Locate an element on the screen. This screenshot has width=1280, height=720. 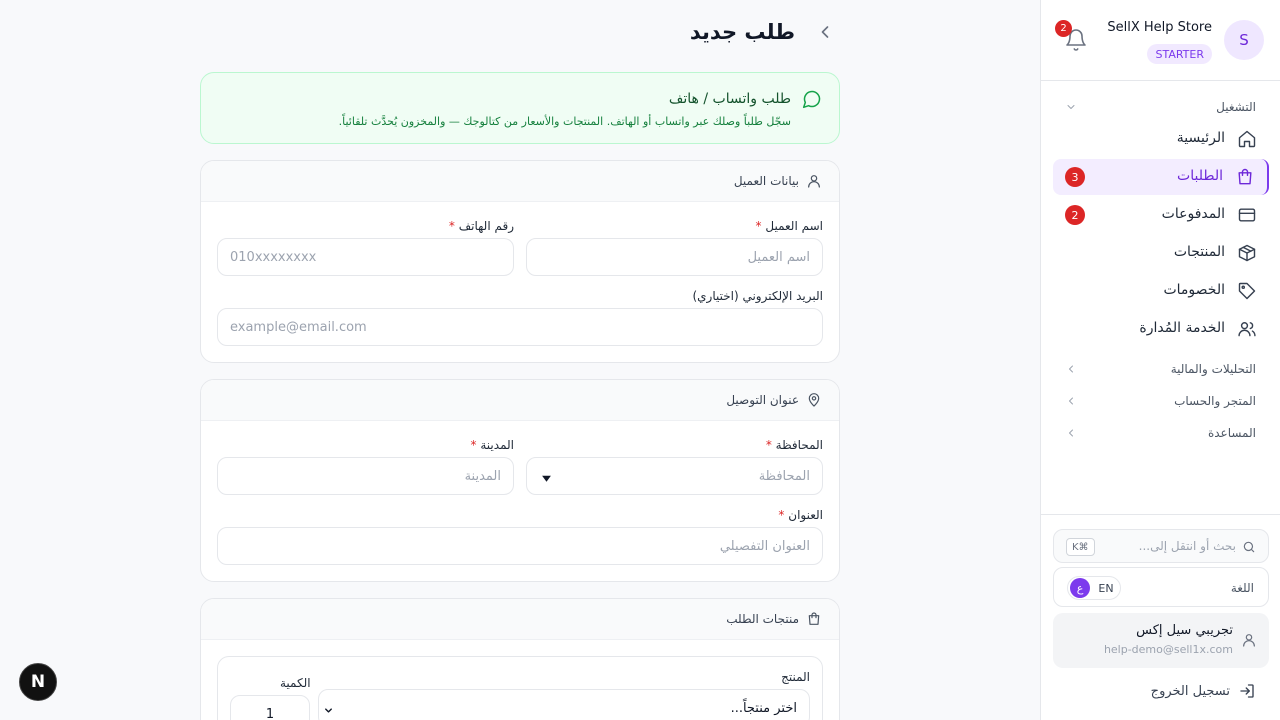
customer-card-header: بيانات العميل is located at coordinates (520, 181).